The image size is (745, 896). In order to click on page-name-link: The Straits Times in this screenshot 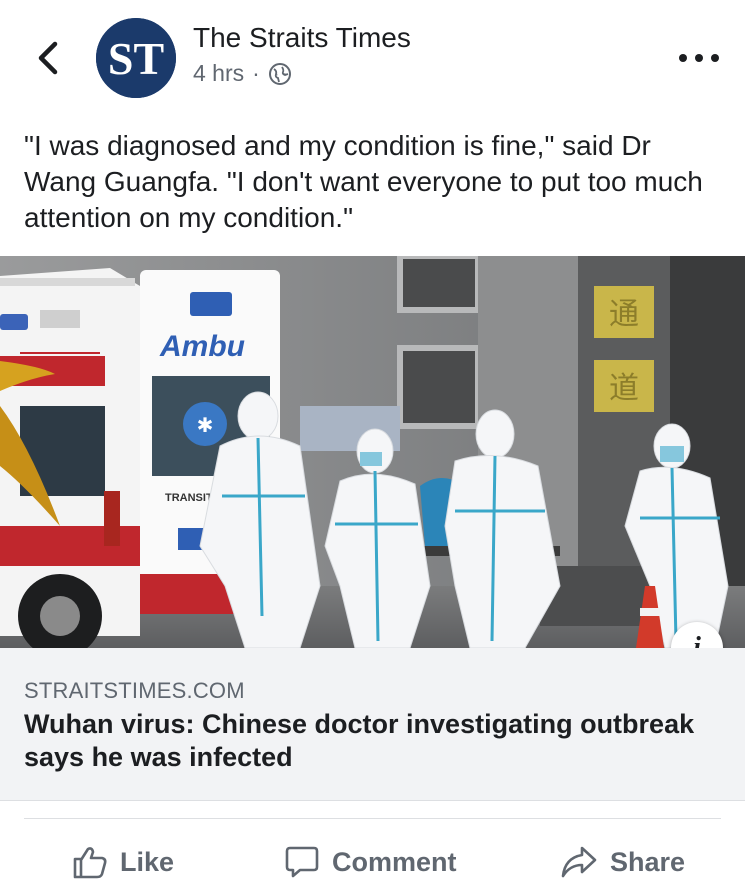, I will do `click(302, 38)`.